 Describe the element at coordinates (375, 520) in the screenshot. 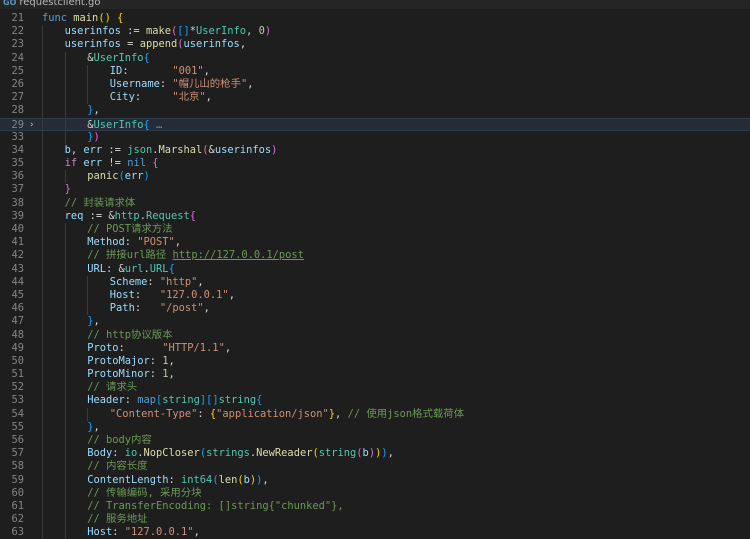

I see `code-line: 62 // 服务地址` at that location.